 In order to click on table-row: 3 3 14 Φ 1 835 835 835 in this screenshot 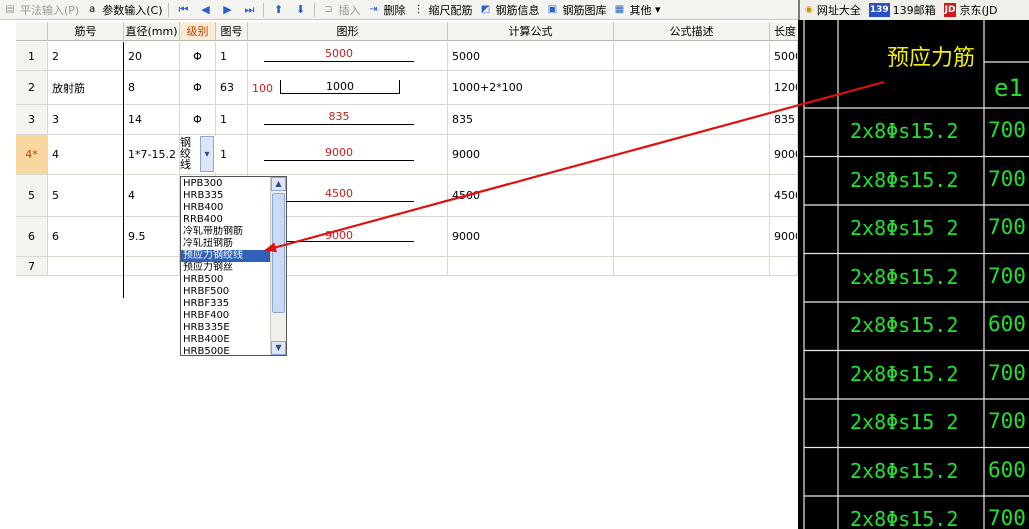, I will do `click(407, 120)`.